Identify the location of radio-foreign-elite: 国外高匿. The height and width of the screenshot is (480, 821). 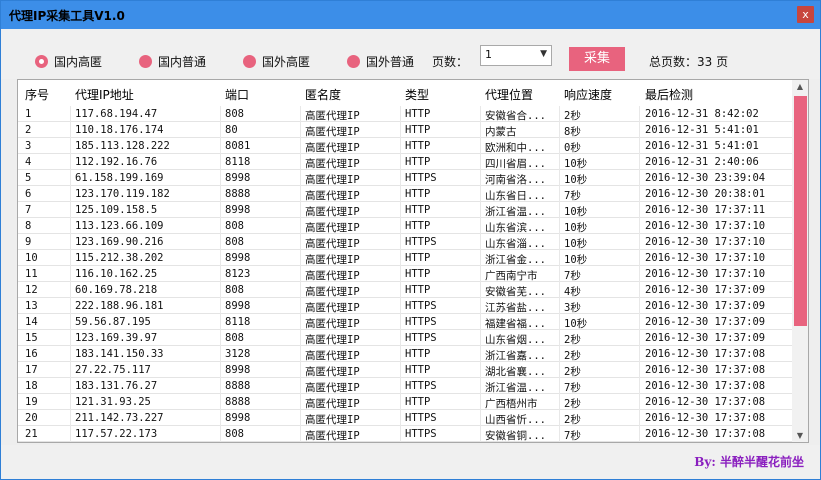
(276, 61).